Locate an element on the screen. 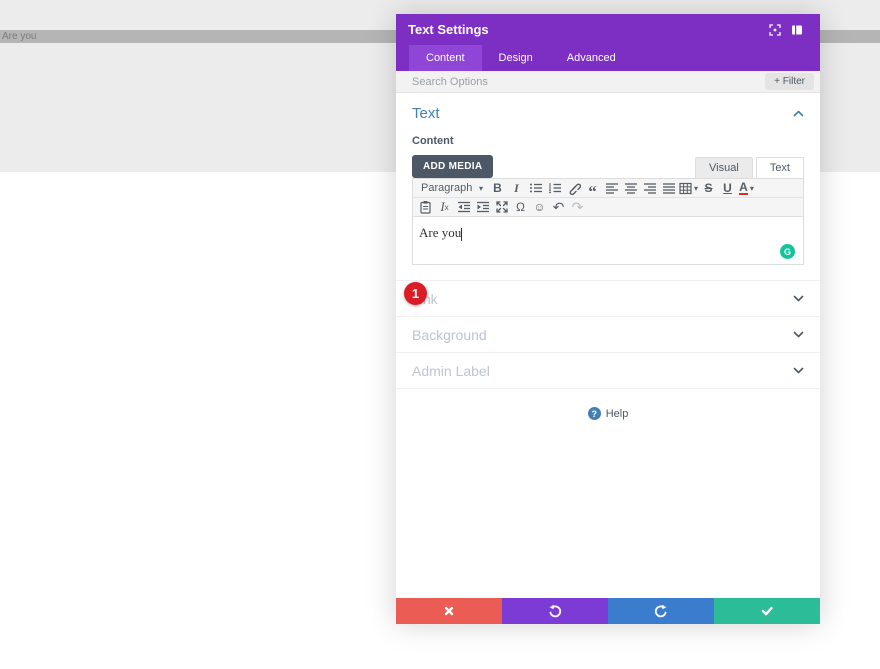 This screenshot has height=669, width=880. clipboard-icon is located at coordinates (425, 207).